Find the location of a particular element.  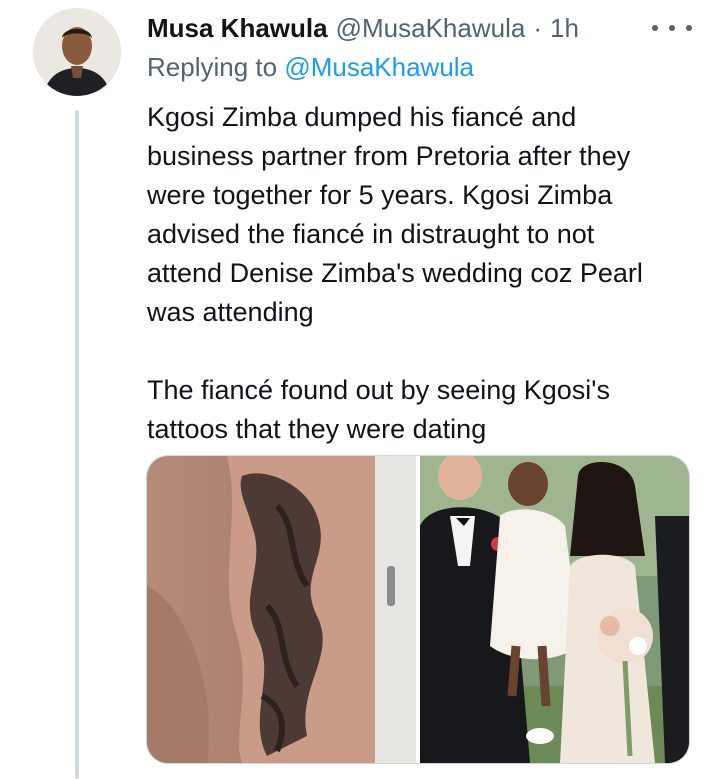

tattoo-photo is located at coordinates (281, 609).